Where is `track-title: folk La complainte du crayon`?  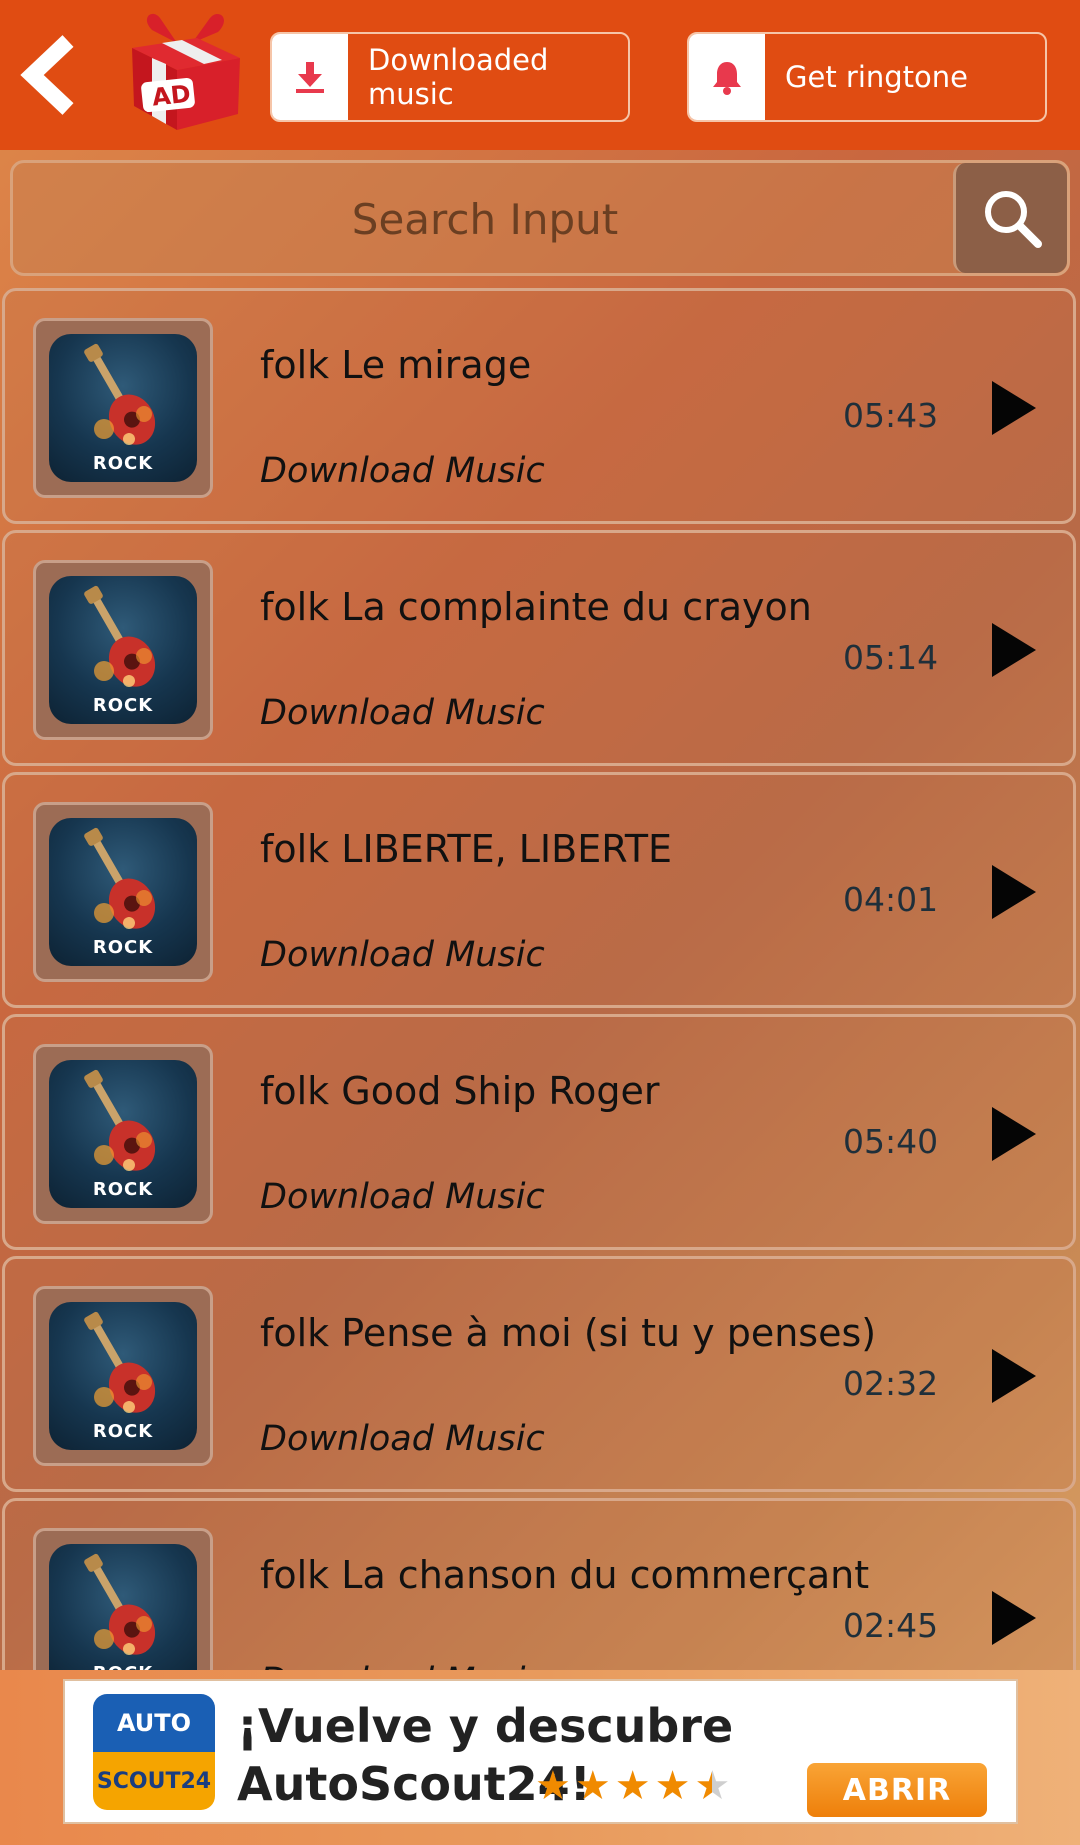 track-title: folk La complainte du crayon is located at coordinates (536, 607).